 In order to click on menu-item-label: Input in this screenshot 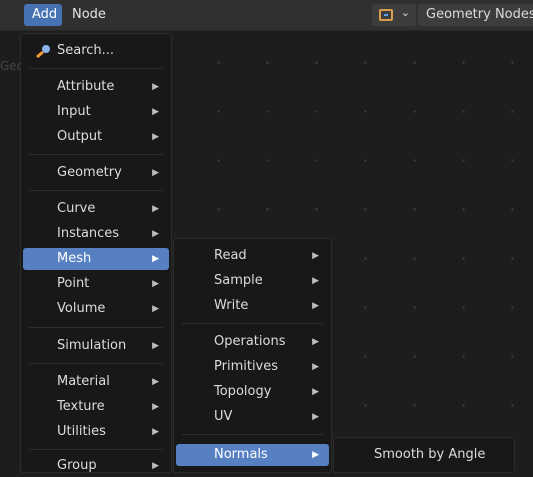, I will do `click(74, 111)`.